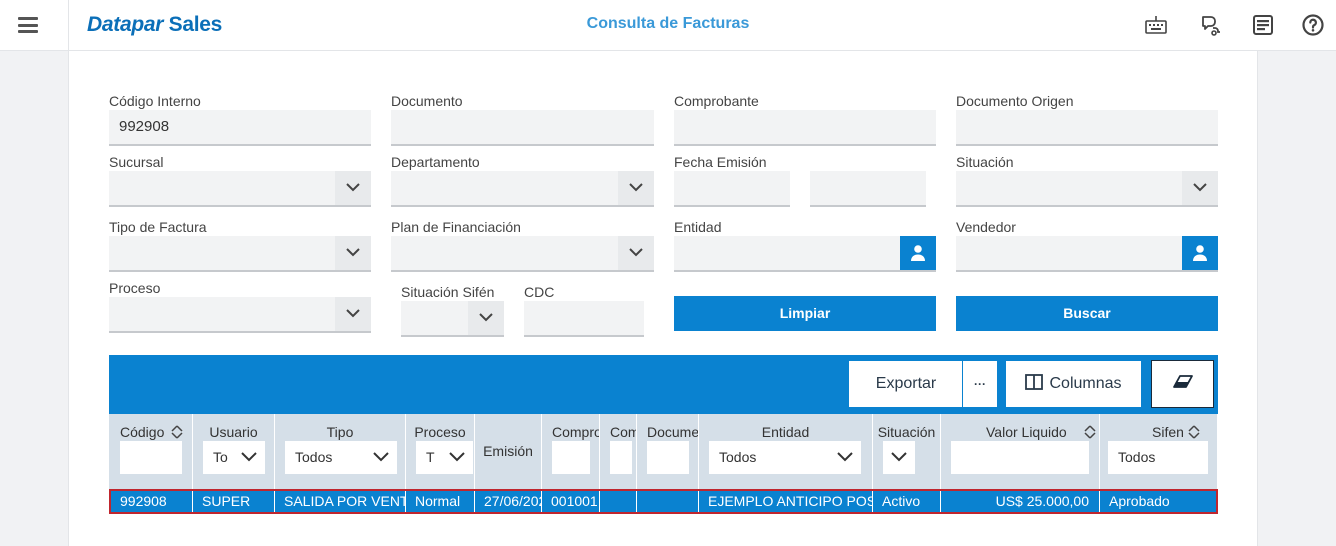 This screenshot has height=546, width=1336. What do you see at coordinates (522, 254) in the screenshot?
I see `plan-financiacion-select` at bounding box center [522, 254].